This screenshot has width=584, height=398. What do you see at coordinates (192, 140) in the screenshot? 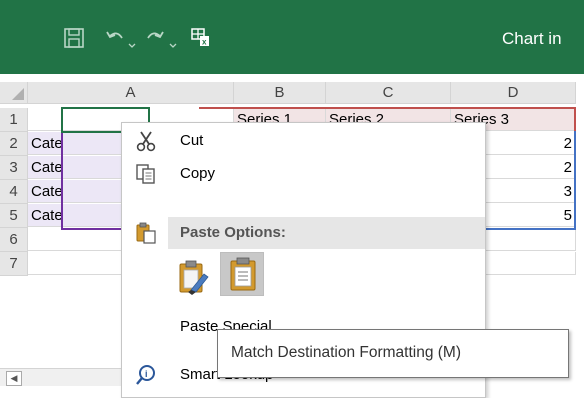
I see `menu-item-label: Cut` at bounding box center [192, 140].